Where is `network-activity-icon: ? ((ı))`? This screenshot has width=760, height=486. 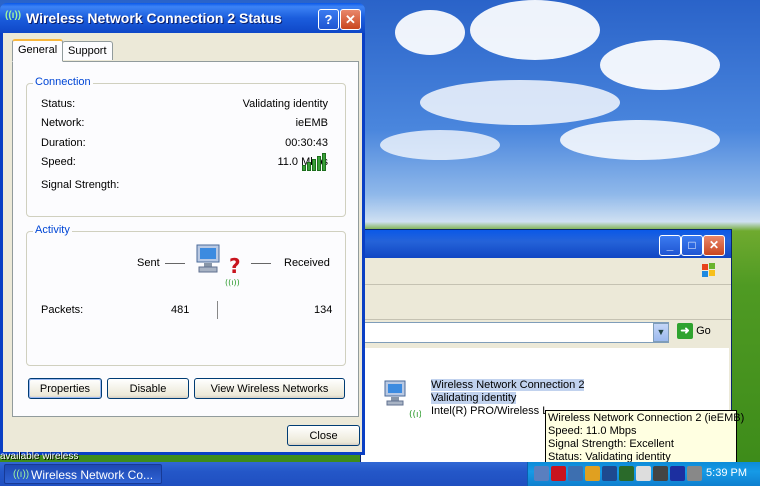 network-activity-icon: ? ((ı)) is located at coordinates (218, 265).